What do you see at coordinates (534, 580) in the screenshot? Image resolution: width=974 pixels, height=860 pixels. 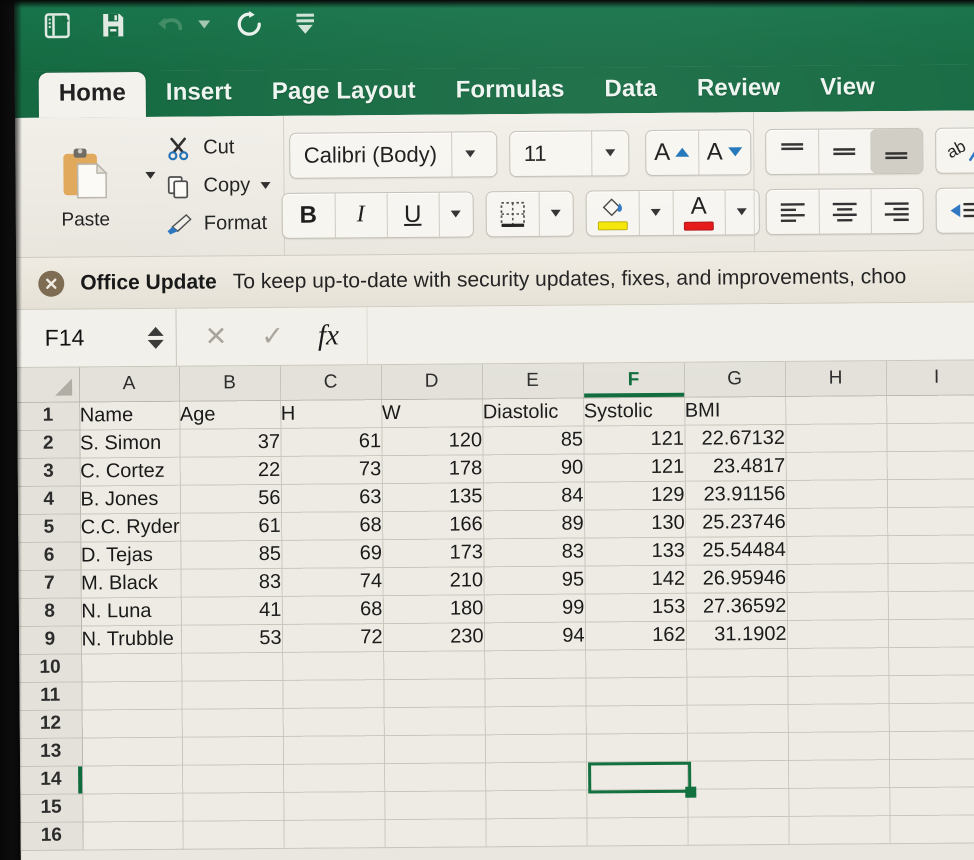 I see `cell-E7: 95` at bounding box center [534, 580].